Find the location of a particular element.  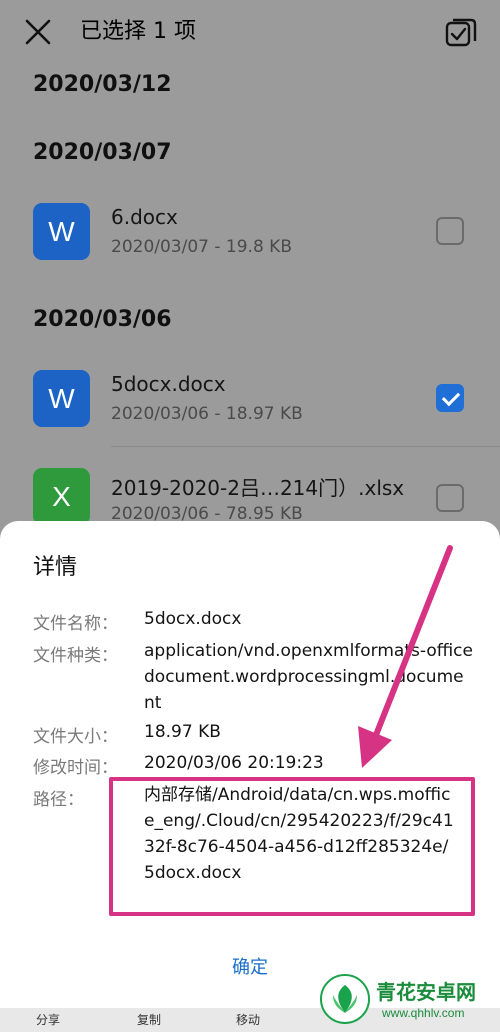

close-button is located at coordinates (38, 32).